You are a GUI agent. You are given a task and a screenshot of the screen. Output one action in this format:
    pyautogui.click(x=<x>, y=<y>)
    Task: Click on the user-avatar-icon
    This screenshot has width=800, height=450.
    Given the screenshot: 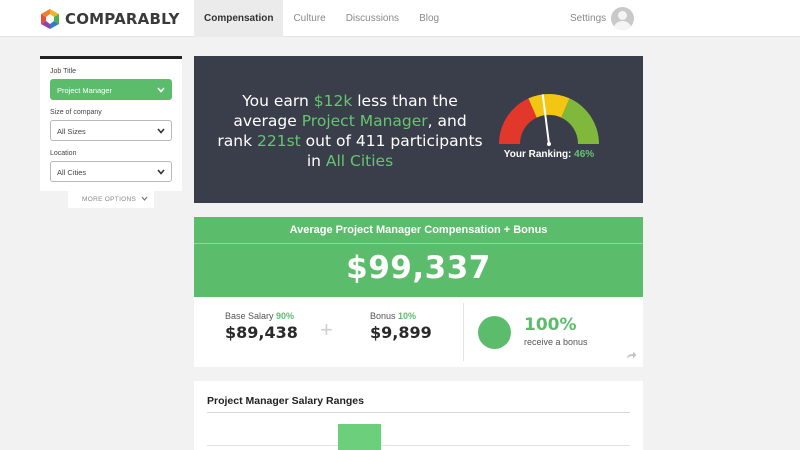 What is the action you would take?
    pyautogui.click(x=622, y=18)
    